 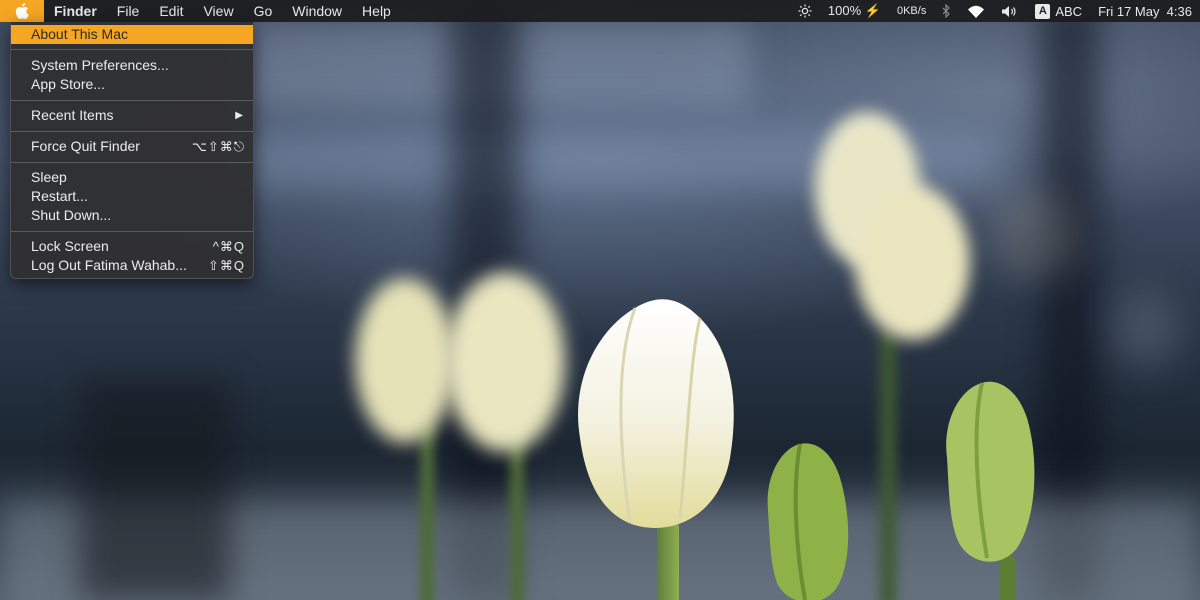 I want to click on menu-item-label: About This Mac, so click(x=80, y=34).